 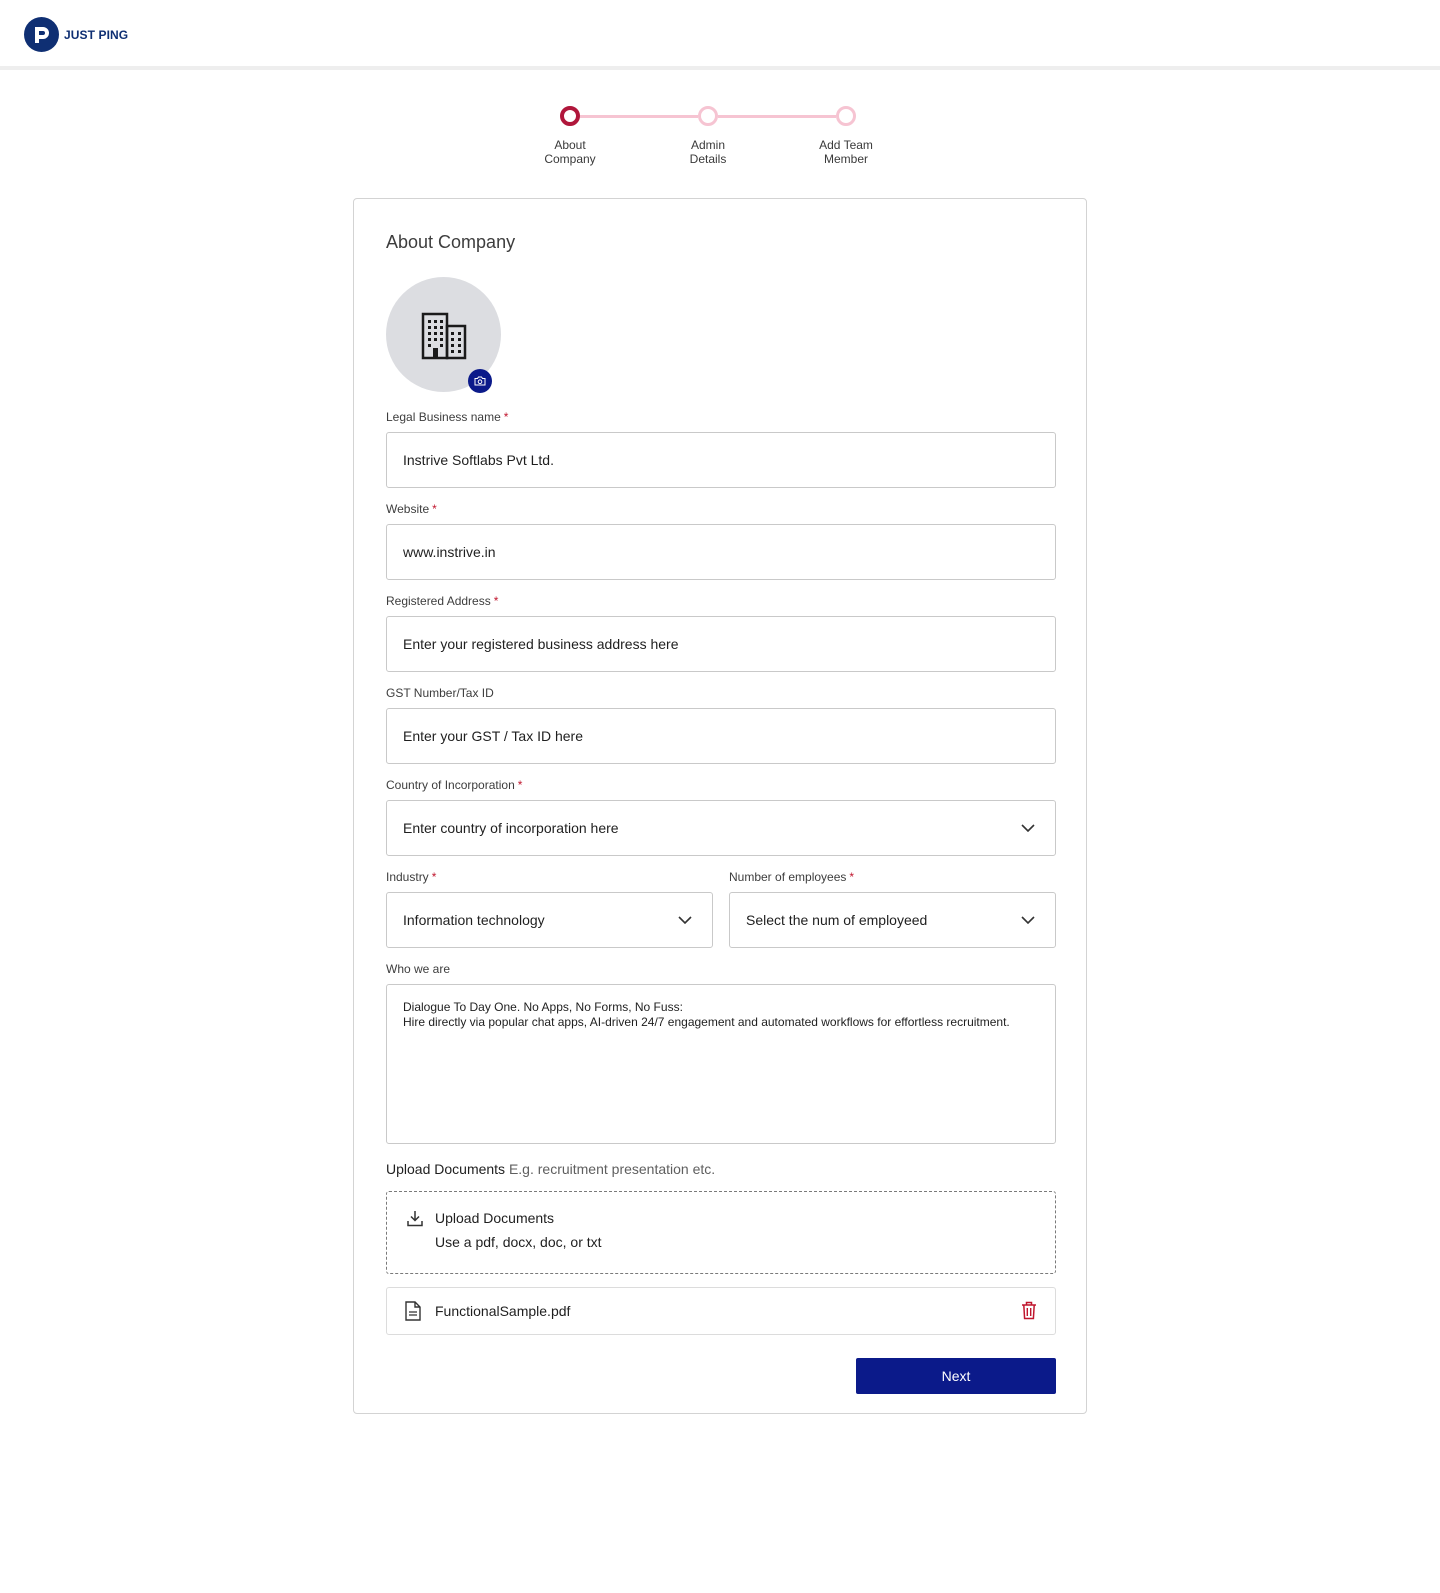 What do you see at coordinates (440, 693) in the screenshot?
I see `gst-number-label: GST Number/Tax ID` at bounding box center [440, 693].